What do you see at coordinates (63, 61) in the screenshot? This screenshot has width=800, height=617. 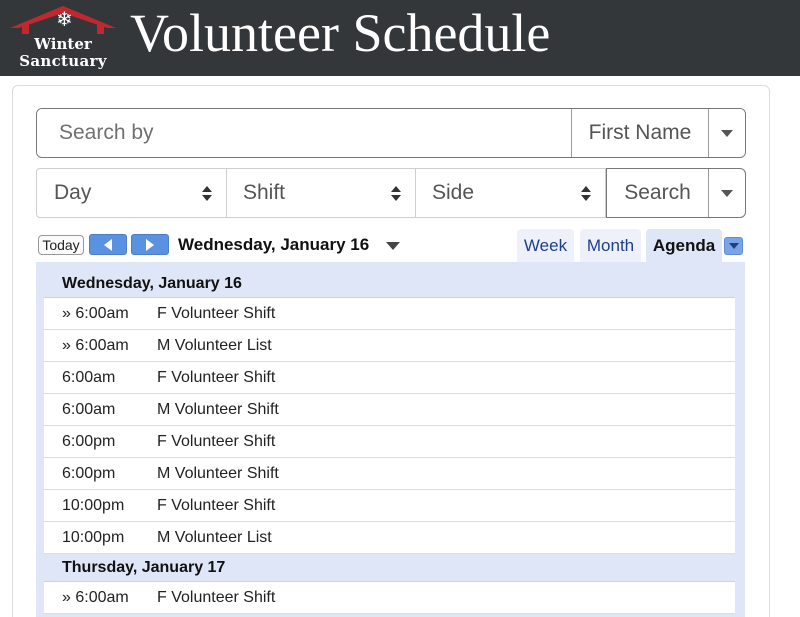 I see `logo-text-sanctuary: Sanctuary` at bounding box center [63, 61].